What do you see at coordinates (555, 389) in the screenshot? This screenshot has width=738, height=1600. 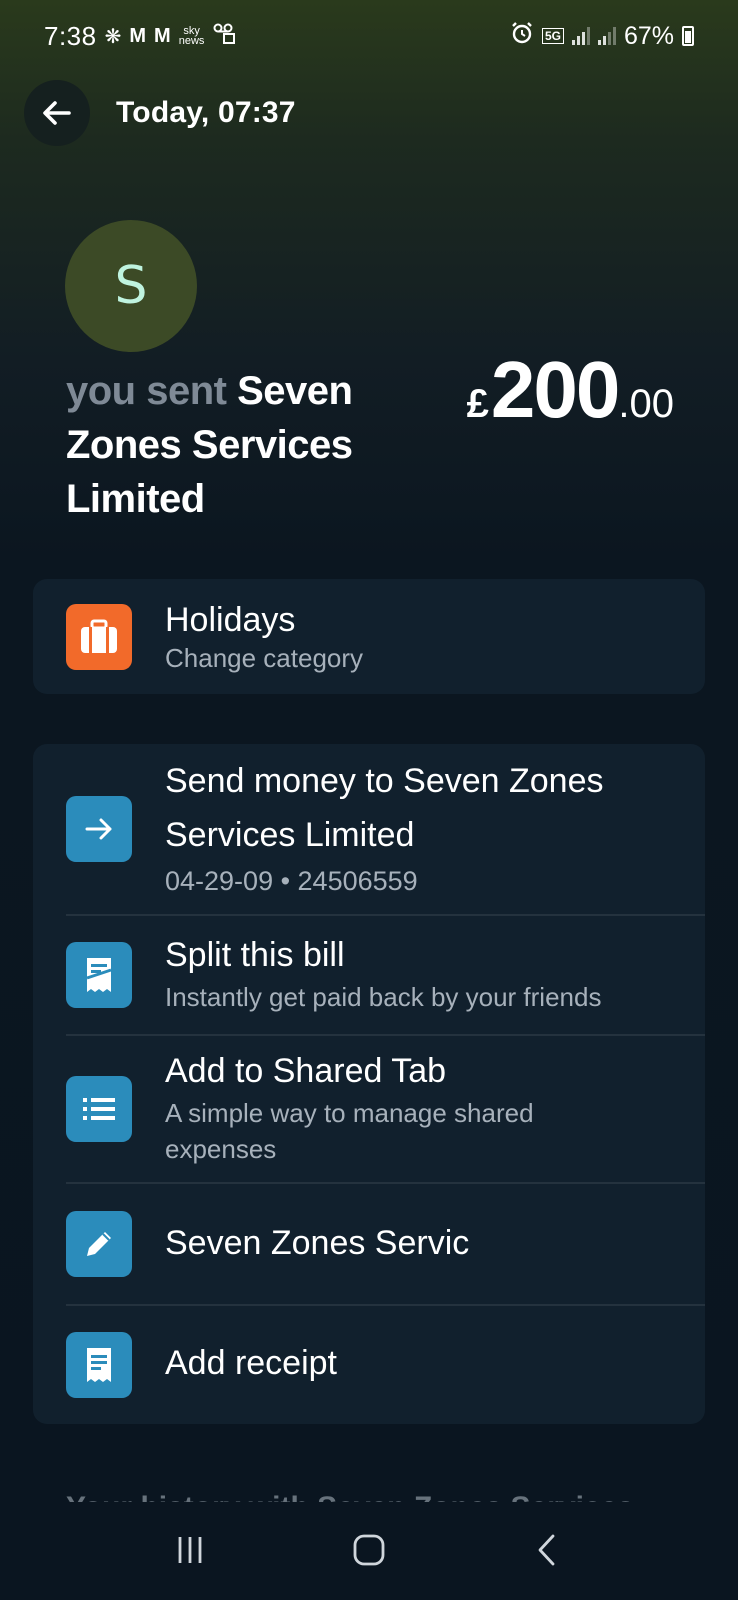 I see `amount-main: 200` at bounding box center [555, 389].